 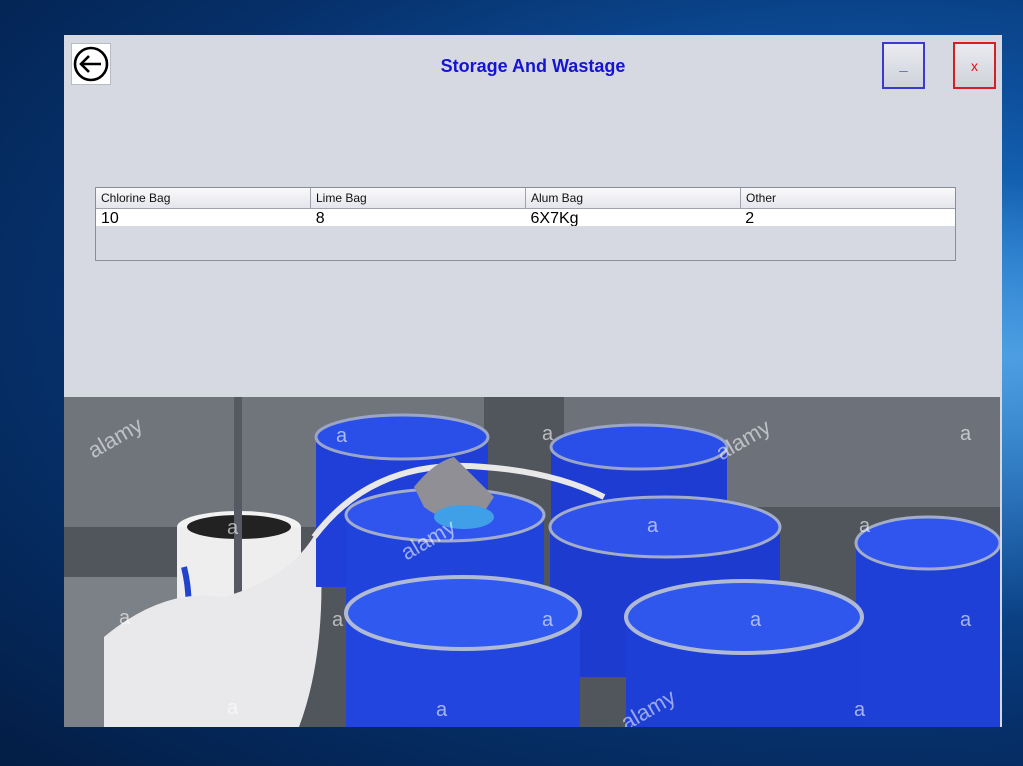 I want to click on minimize-button: _, so click(x=903, y=65).